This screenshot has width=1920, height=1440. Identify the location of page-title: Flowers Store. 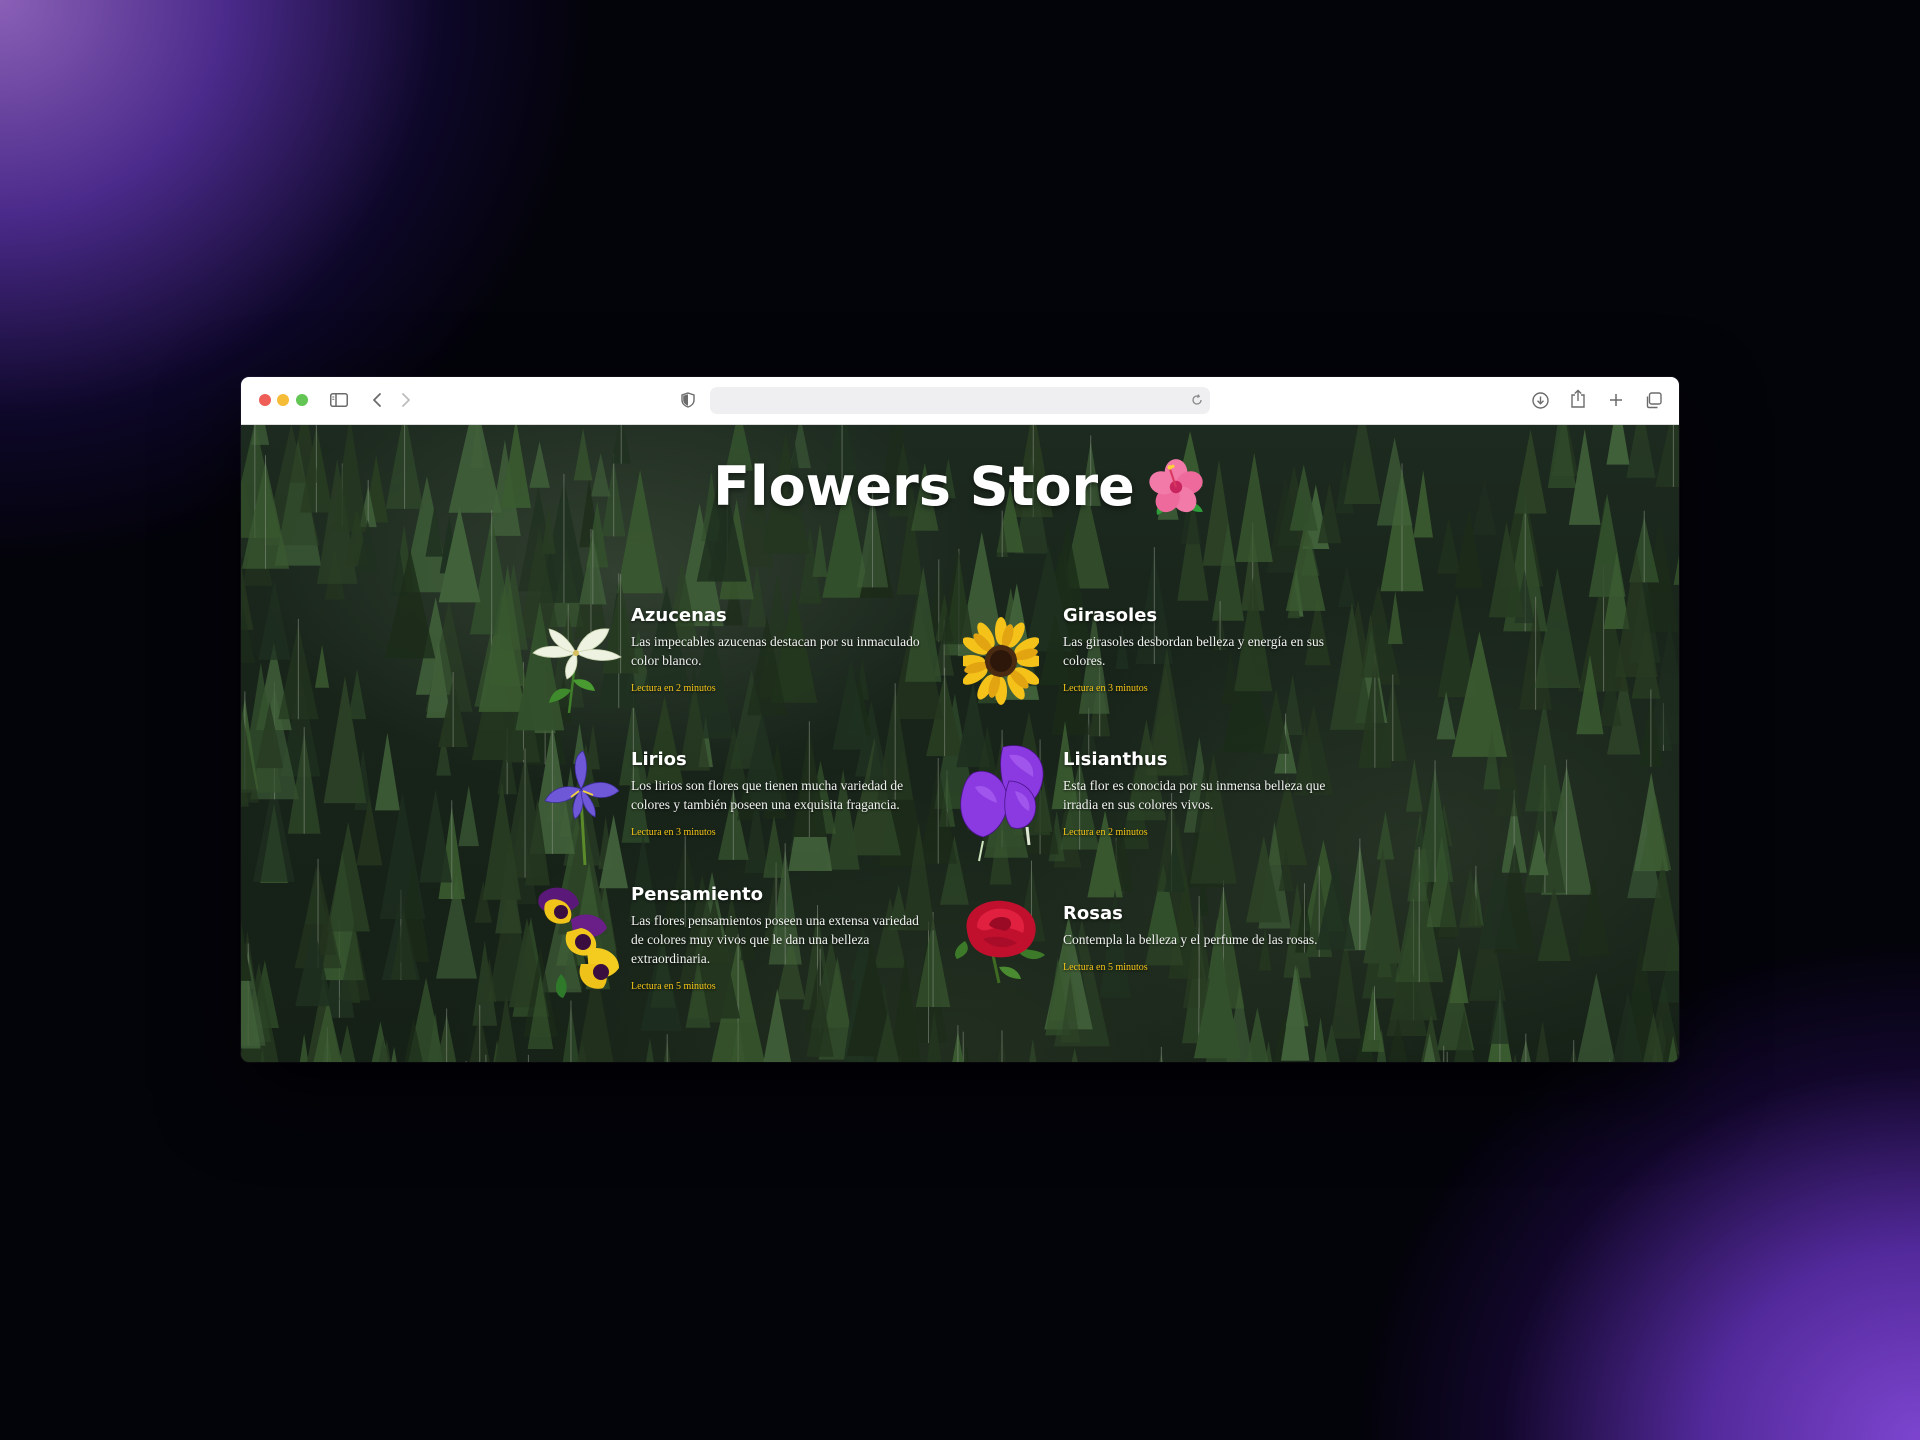
(960, 486).